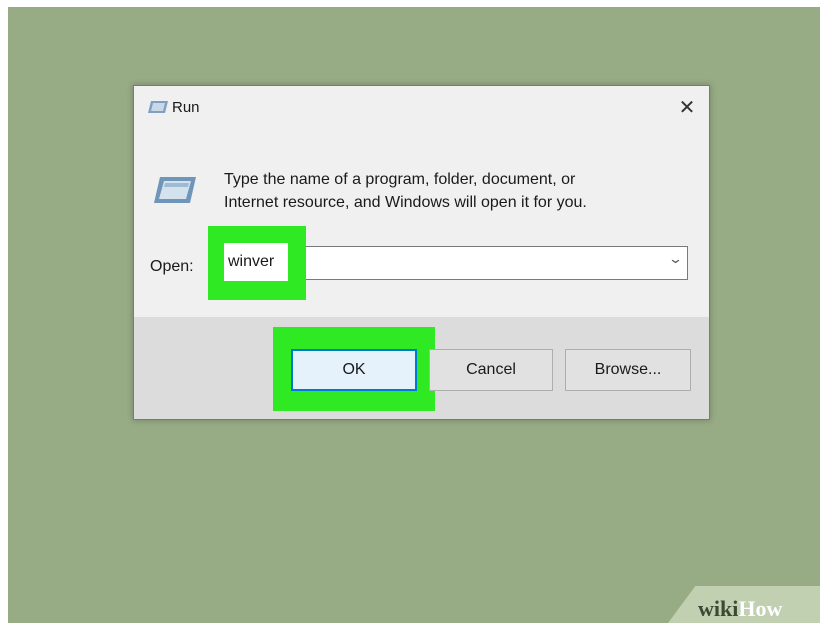 This screenshot has width=820, height=627. I want to click on input-highlight: winver, so click(257, 263).